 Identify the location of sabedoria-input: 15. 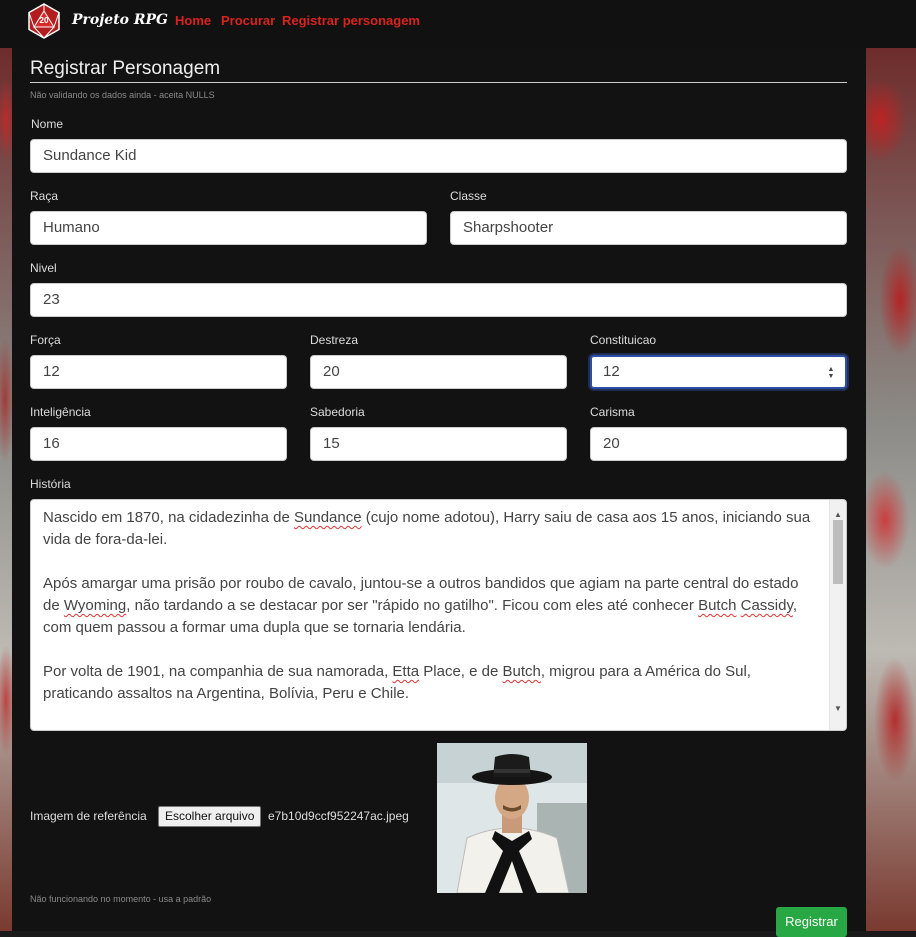
(438, 444).